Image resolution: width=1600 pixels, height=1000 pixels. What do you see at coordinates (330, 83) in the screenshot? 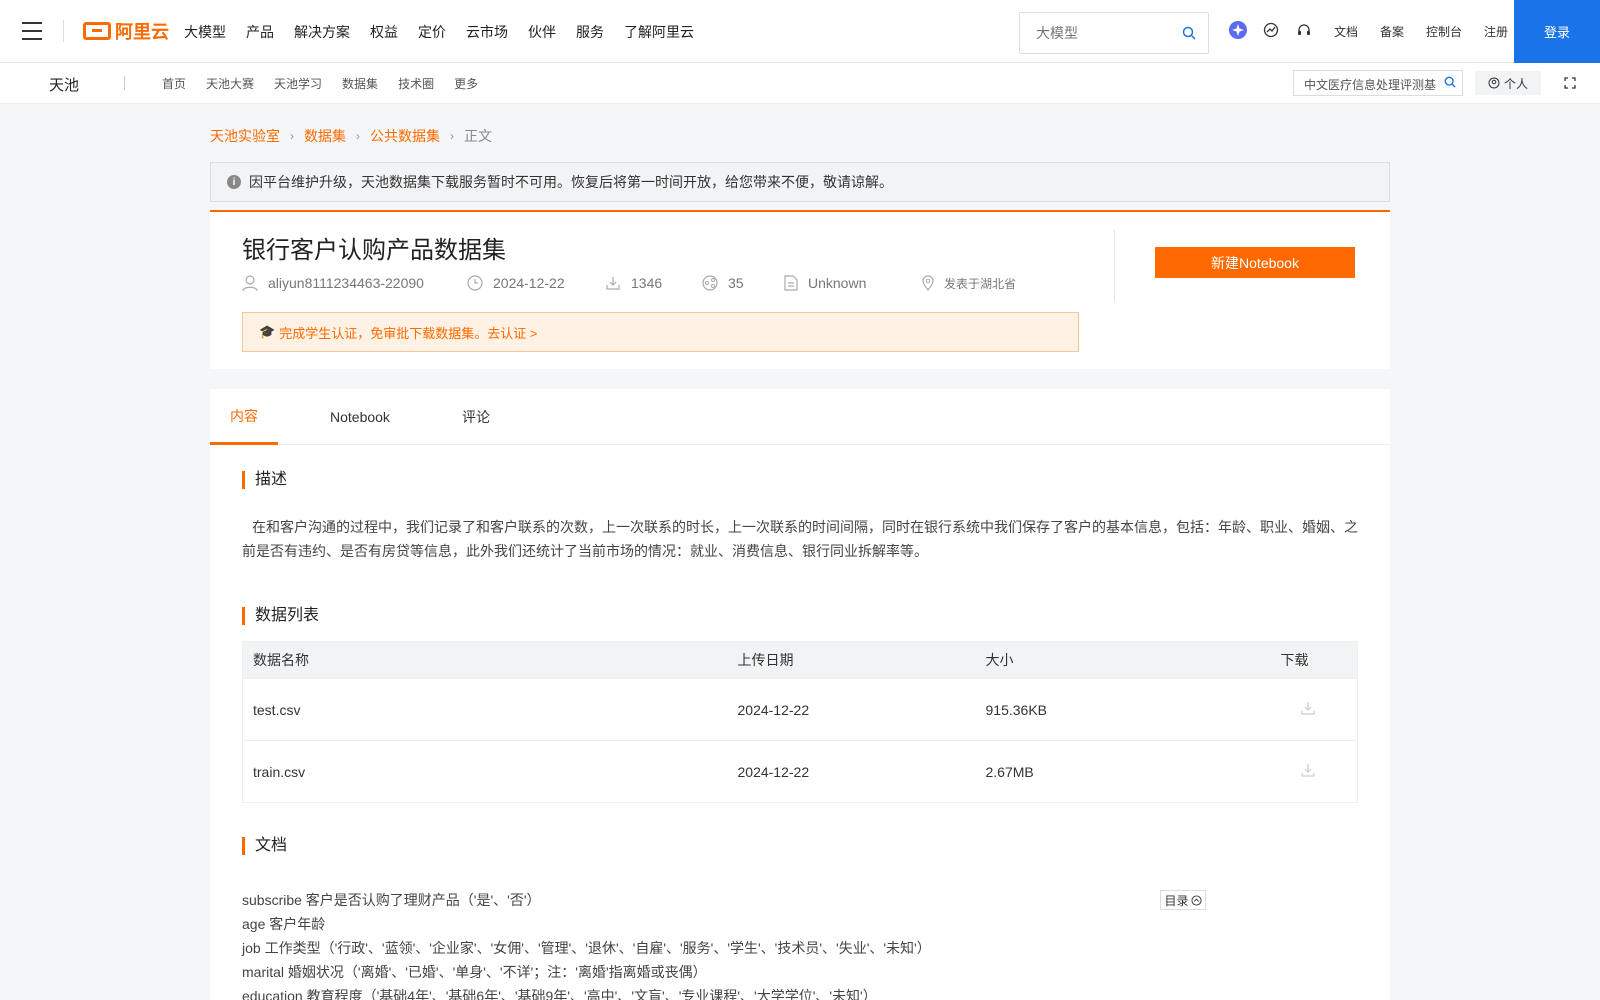
I see `sub-nav: 首页 天池大赛 天池学习 数据集 技术圈 更多` at bounding box center [330, 83].